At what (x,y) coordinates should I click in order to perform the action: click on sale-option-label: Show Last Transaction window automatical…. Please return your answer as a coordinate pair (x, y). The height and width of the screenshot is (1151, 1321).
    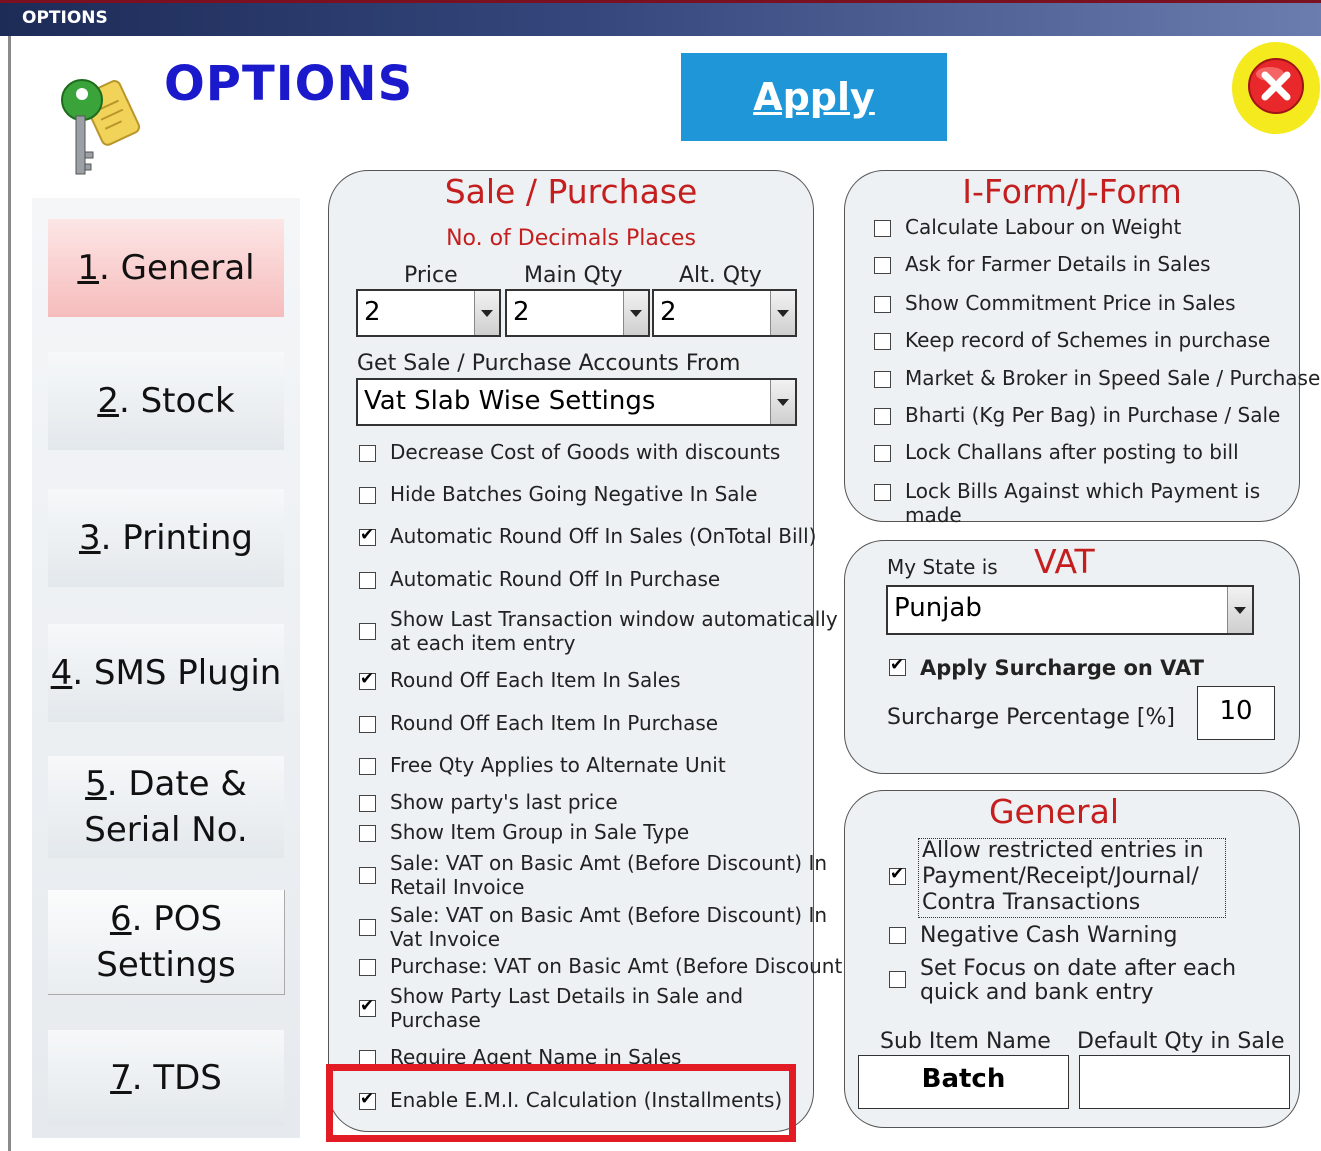
    Looking at the image, I should click on (614, 631).